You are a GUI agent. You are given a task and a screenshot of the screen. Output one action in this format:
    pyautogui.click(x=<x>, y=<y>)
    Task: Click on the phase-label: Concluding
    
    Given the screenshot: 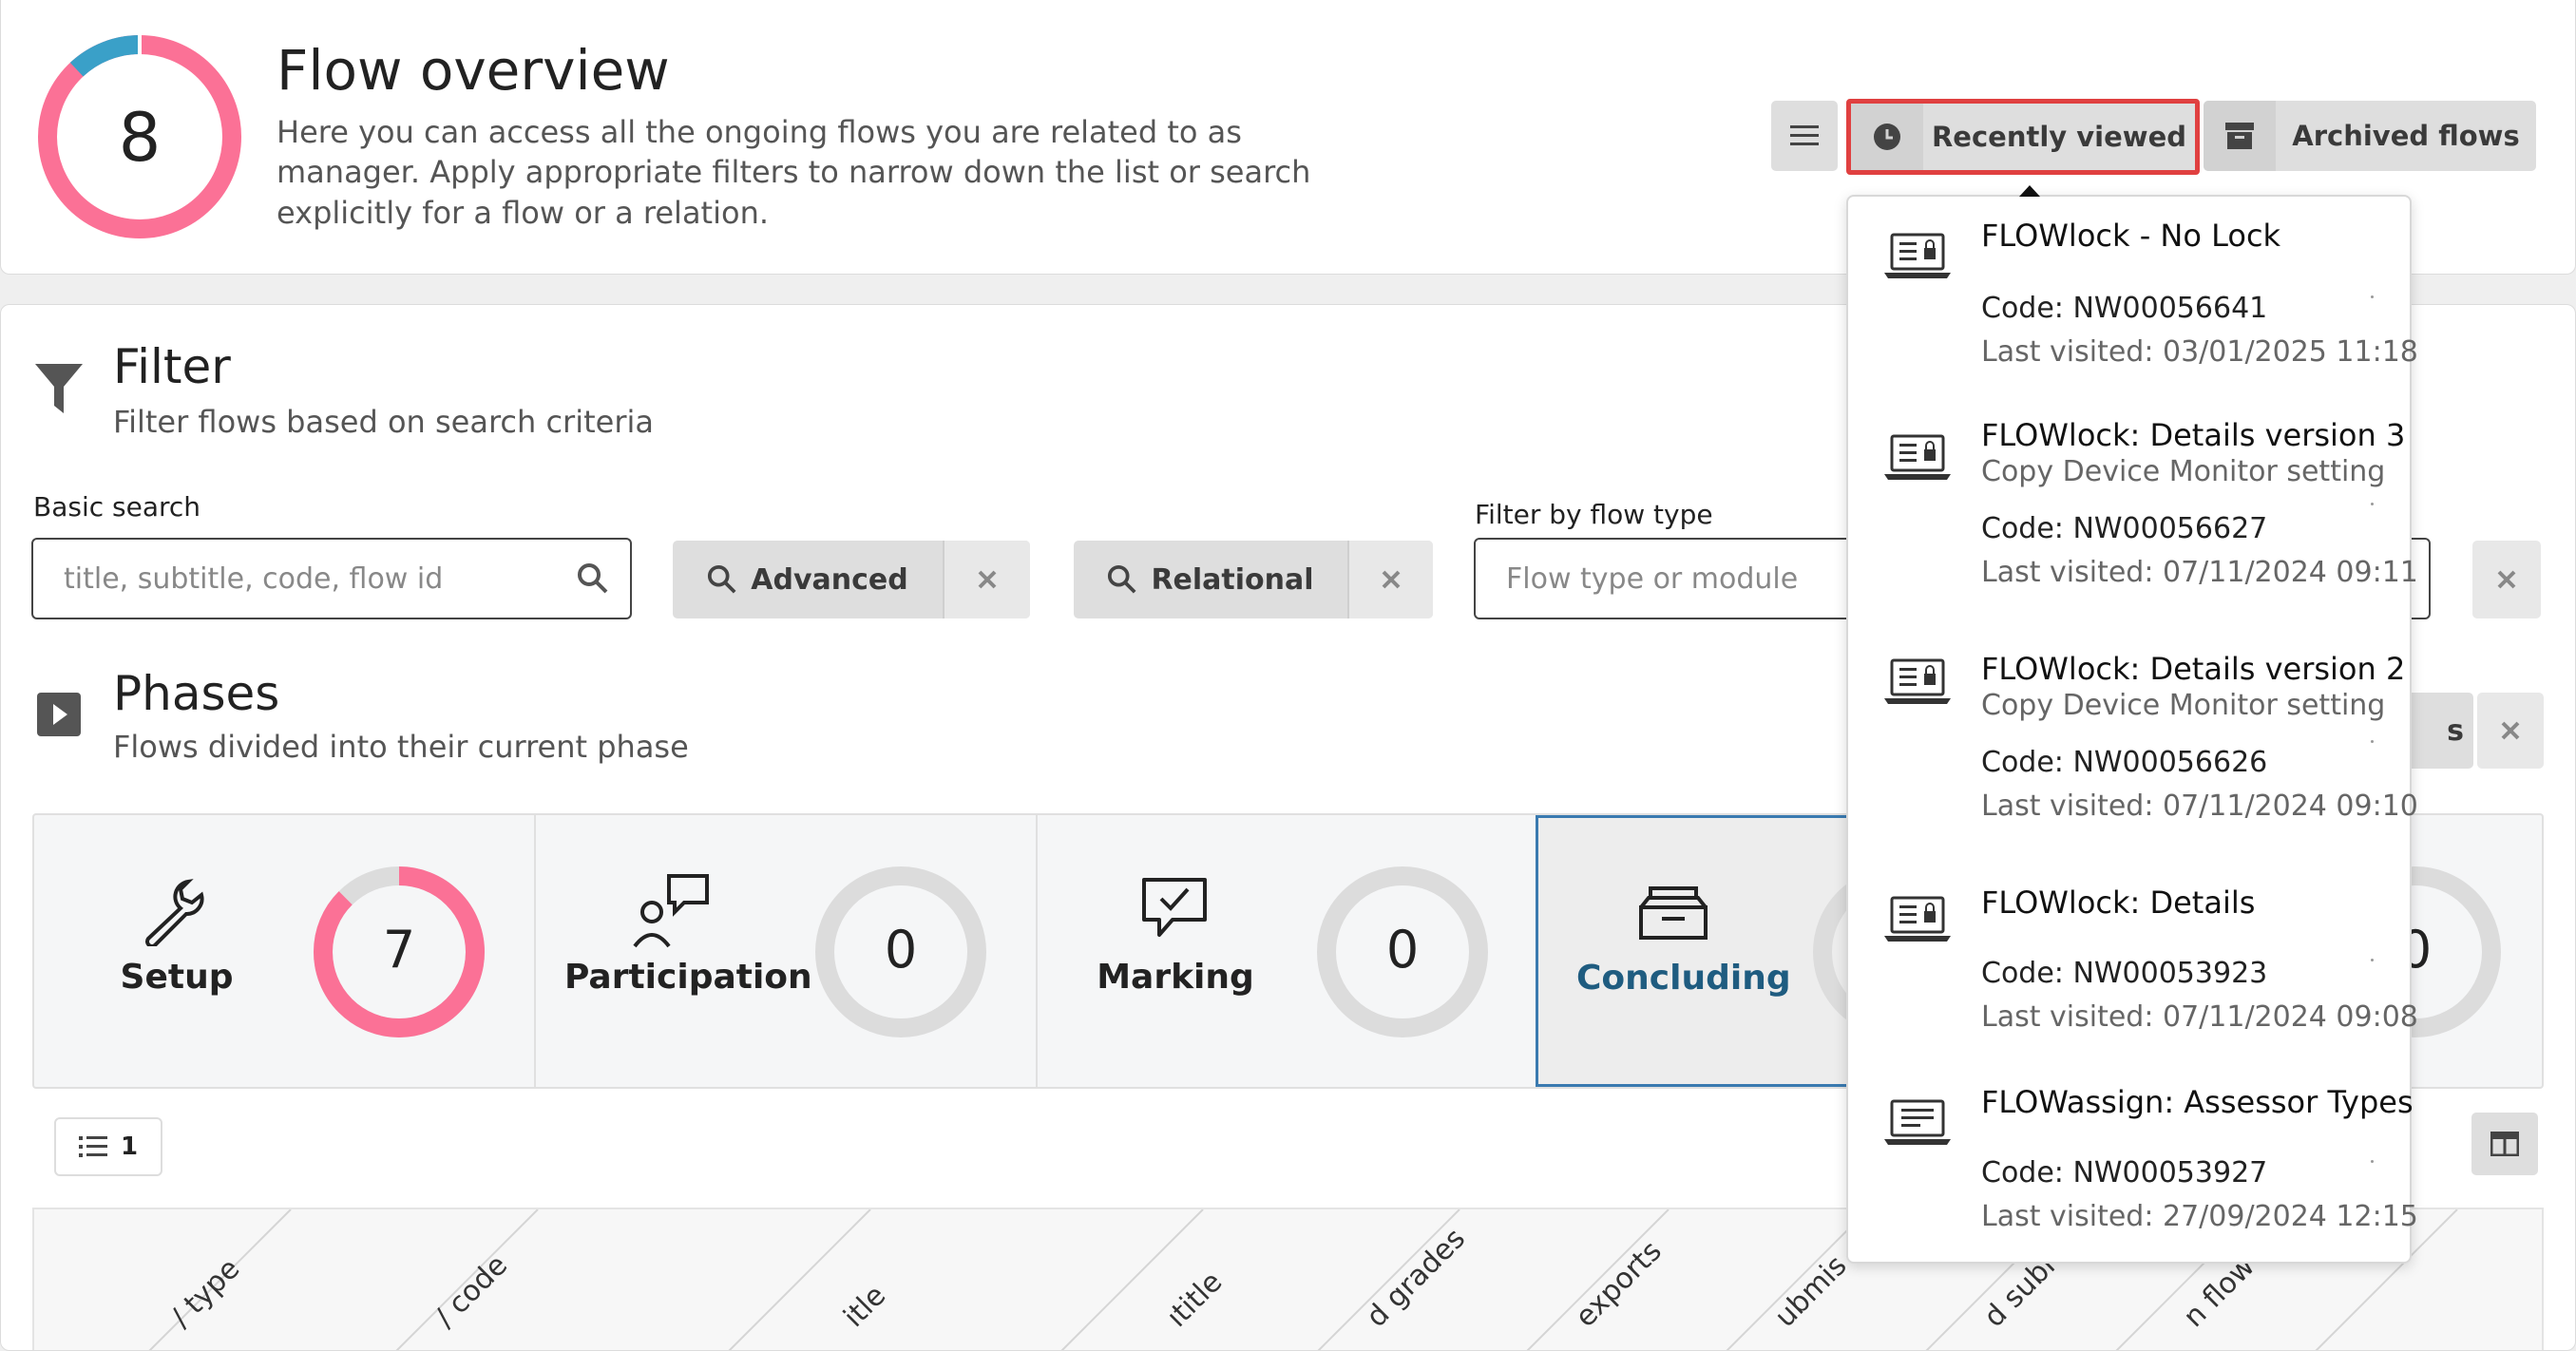 What is the action you would take?
    pyautogui.click(x=1683, y=978)
    